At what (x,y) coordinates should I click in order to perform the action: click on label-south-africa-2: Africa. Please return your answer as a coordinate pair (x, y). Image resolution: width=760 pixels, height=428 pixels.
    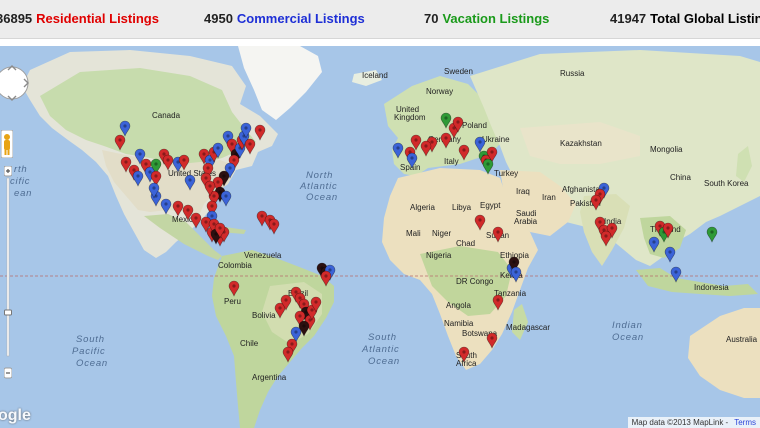
    Looking at the image, I should click on (466, 363).